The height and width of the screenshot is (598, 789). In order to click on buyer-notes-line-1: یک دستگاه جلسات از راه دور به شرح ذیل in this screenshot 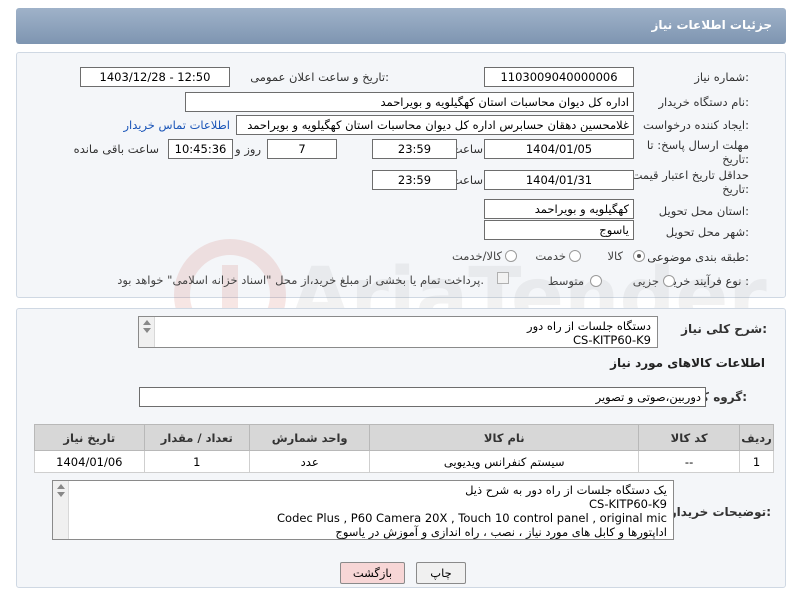, I will do `click(566, 490)`.